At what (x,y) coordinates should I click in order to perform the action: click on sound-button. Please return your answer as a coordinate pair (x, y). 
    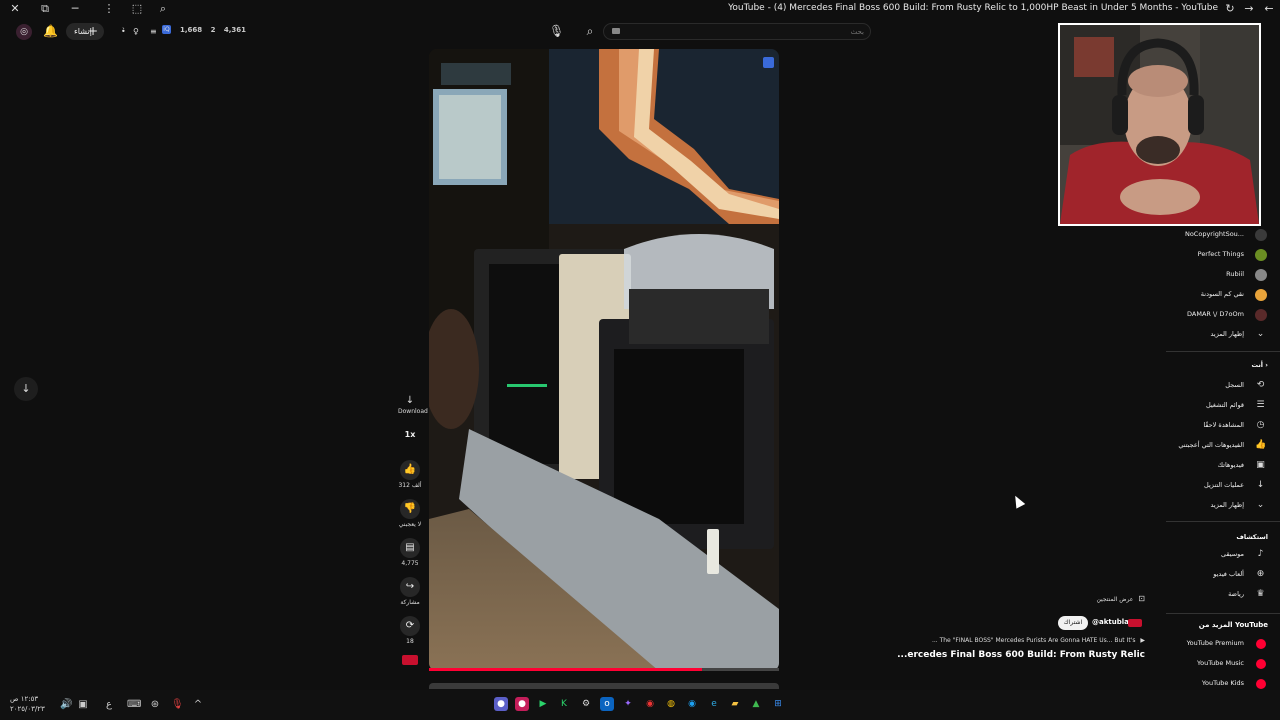
    Looking at the image, I should click on (410, 660).